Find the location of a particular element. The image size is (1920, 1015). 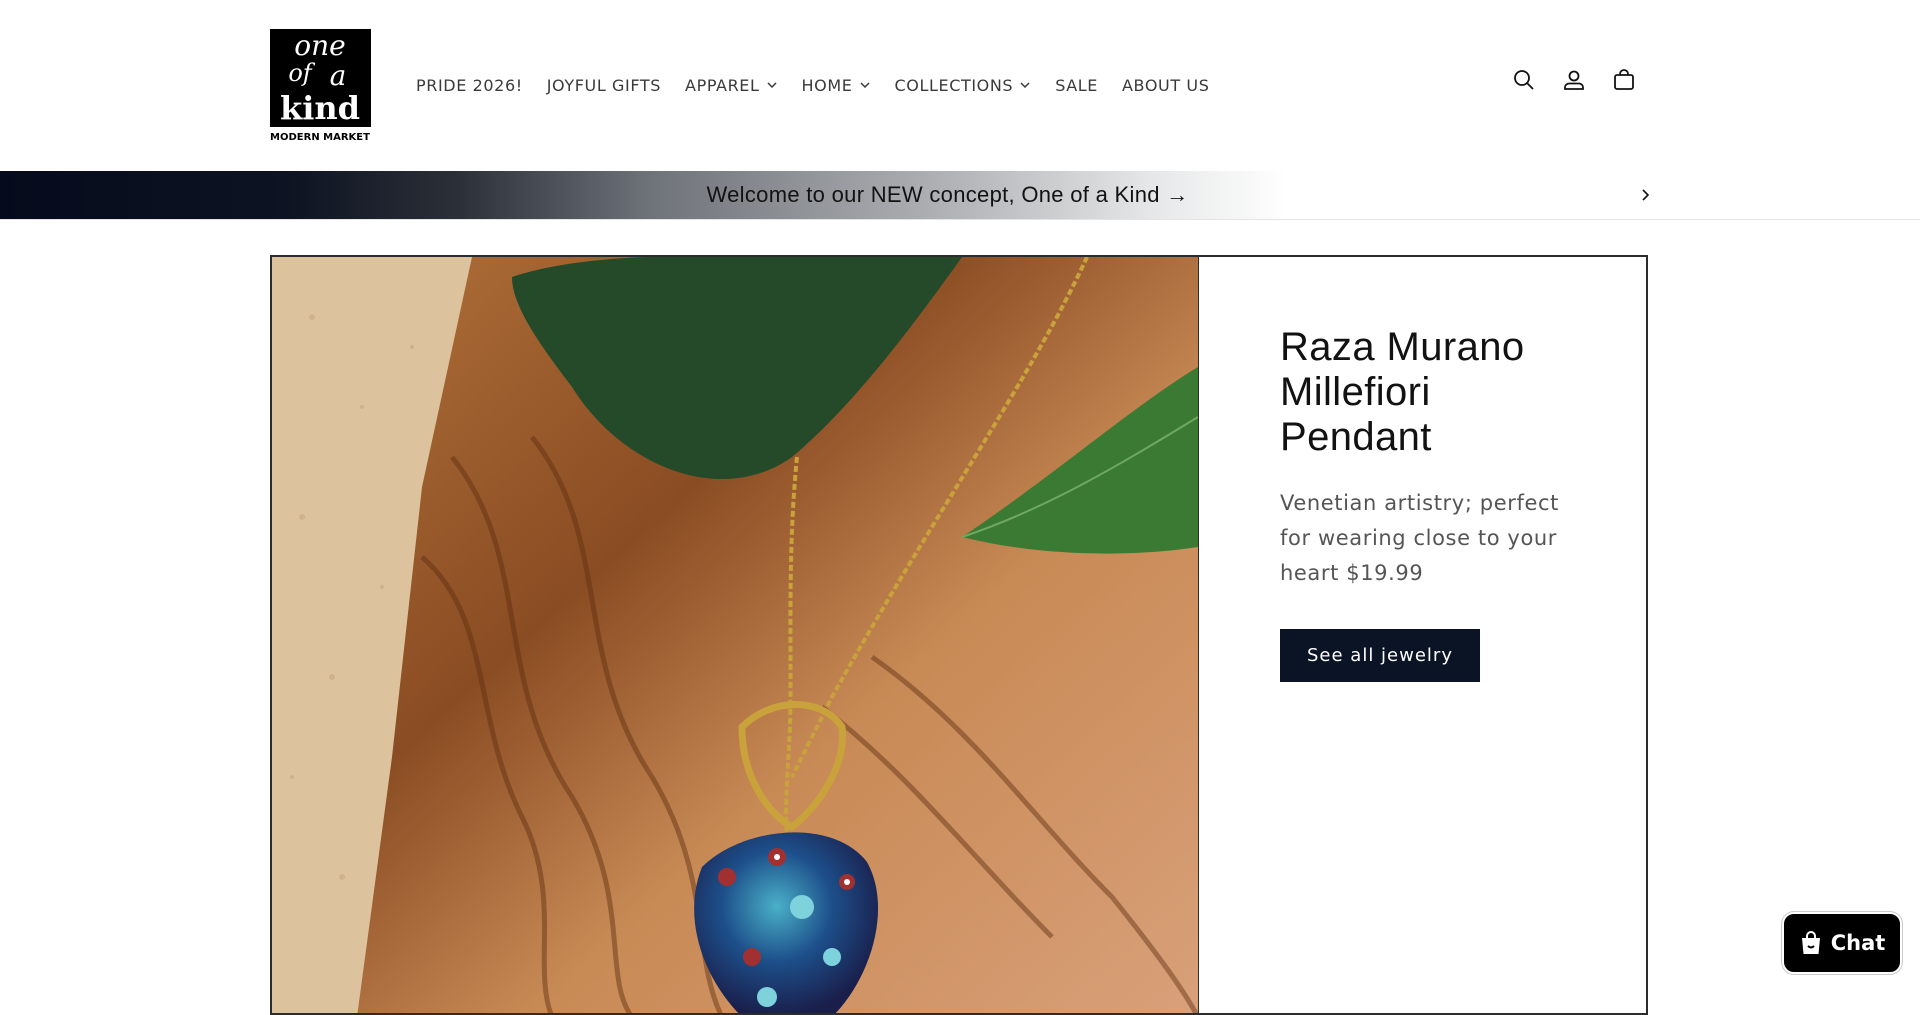

nav-item-label: JOYFUL GIFTS is located at coordinates (604, 85).